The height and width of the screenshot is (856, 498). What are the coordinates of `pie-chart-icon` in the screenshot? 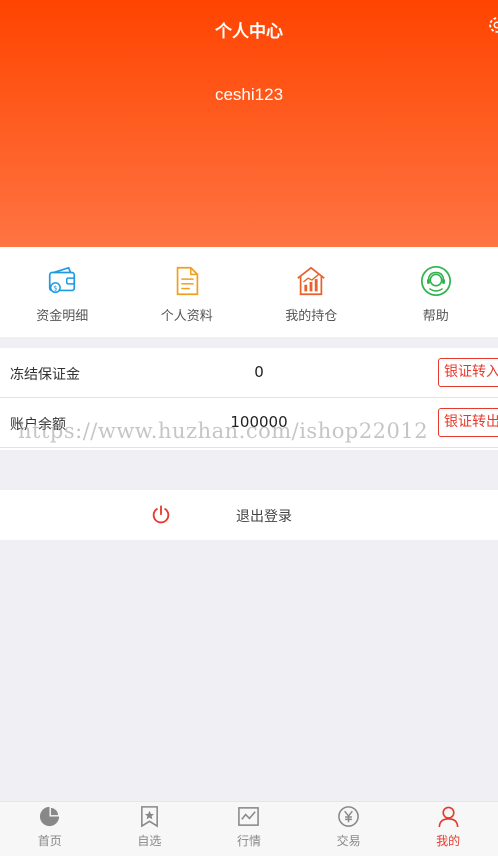 It's located at (50, 816).